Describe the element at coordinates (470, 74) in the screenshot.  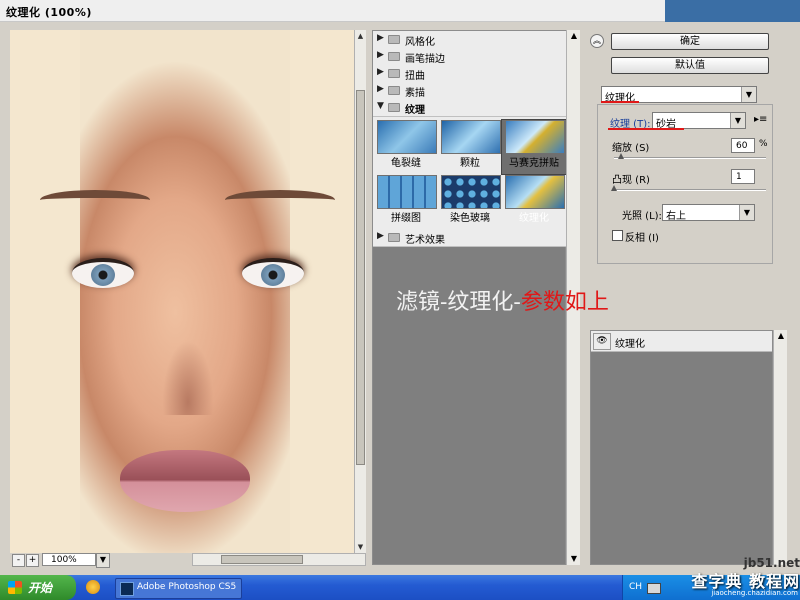
I see `category-distort: ▶ 扭曲` at that location.